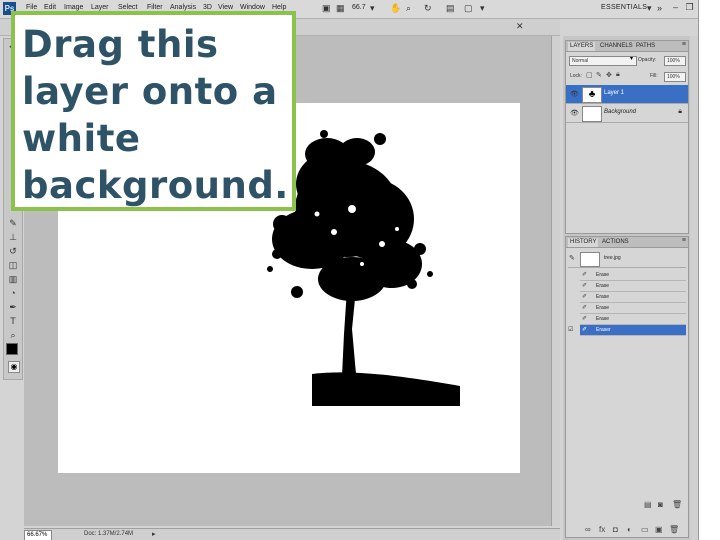 The image size is (720, 540). What do you see at coordinates (612, 258) in the screenshot?
I see `snapshot-label: tree.jpg` at bounding box center [612, 258].